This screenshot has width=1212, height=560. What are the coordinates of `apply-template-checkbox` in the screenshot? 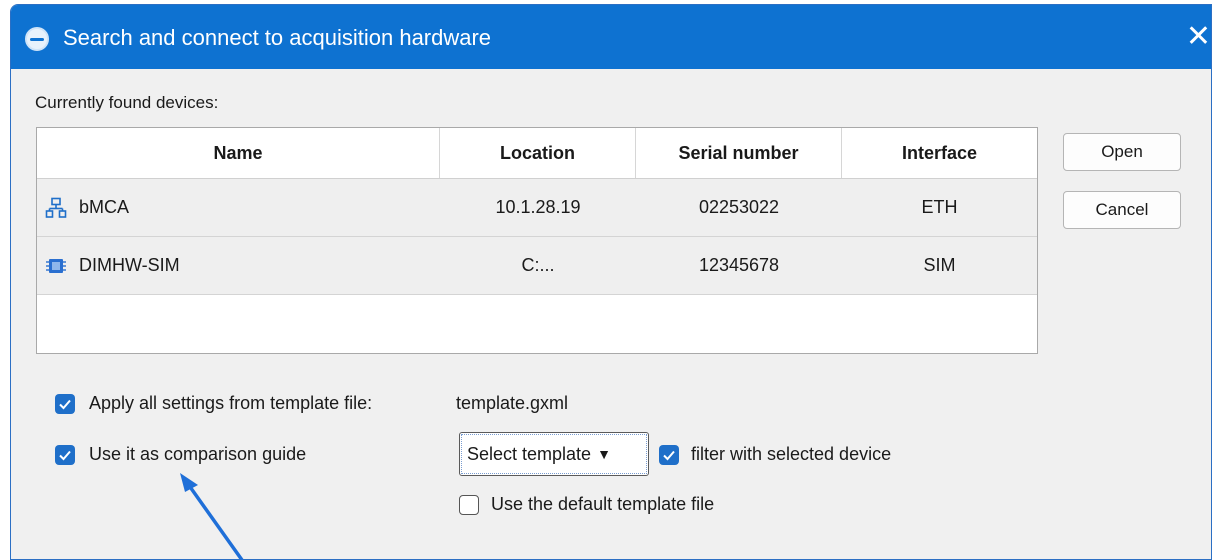 It's located at (65, 404).